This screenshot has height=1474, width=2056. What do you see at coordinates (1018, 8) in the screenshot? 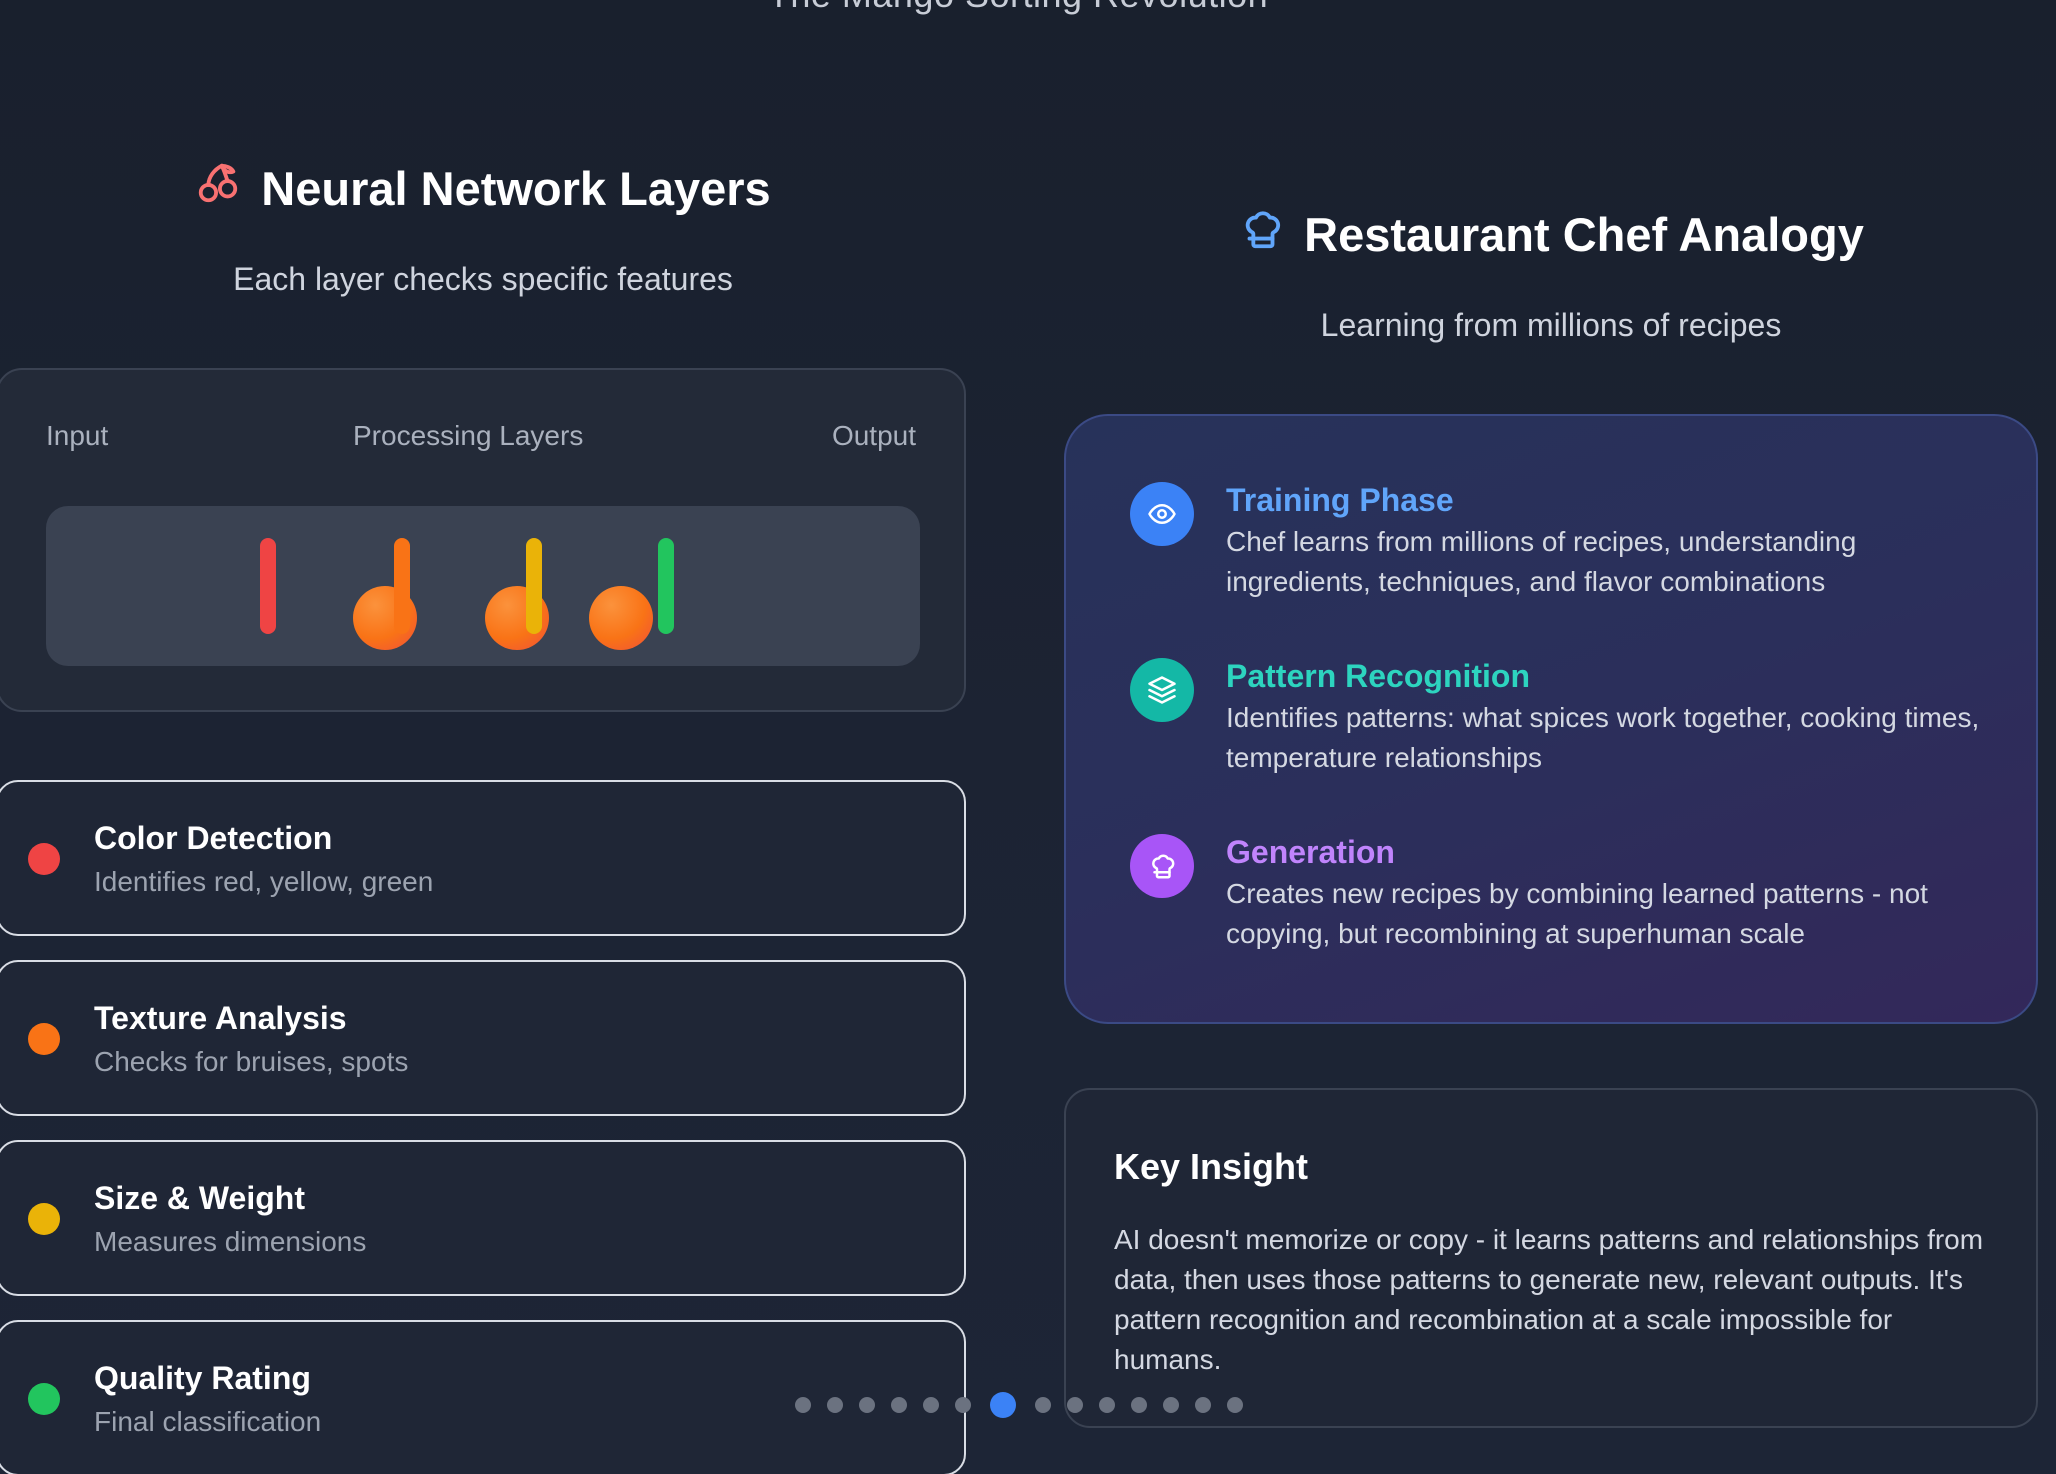
I see `page-title: The Mango Sorting Revolution` at bounding box center [1018, 8].